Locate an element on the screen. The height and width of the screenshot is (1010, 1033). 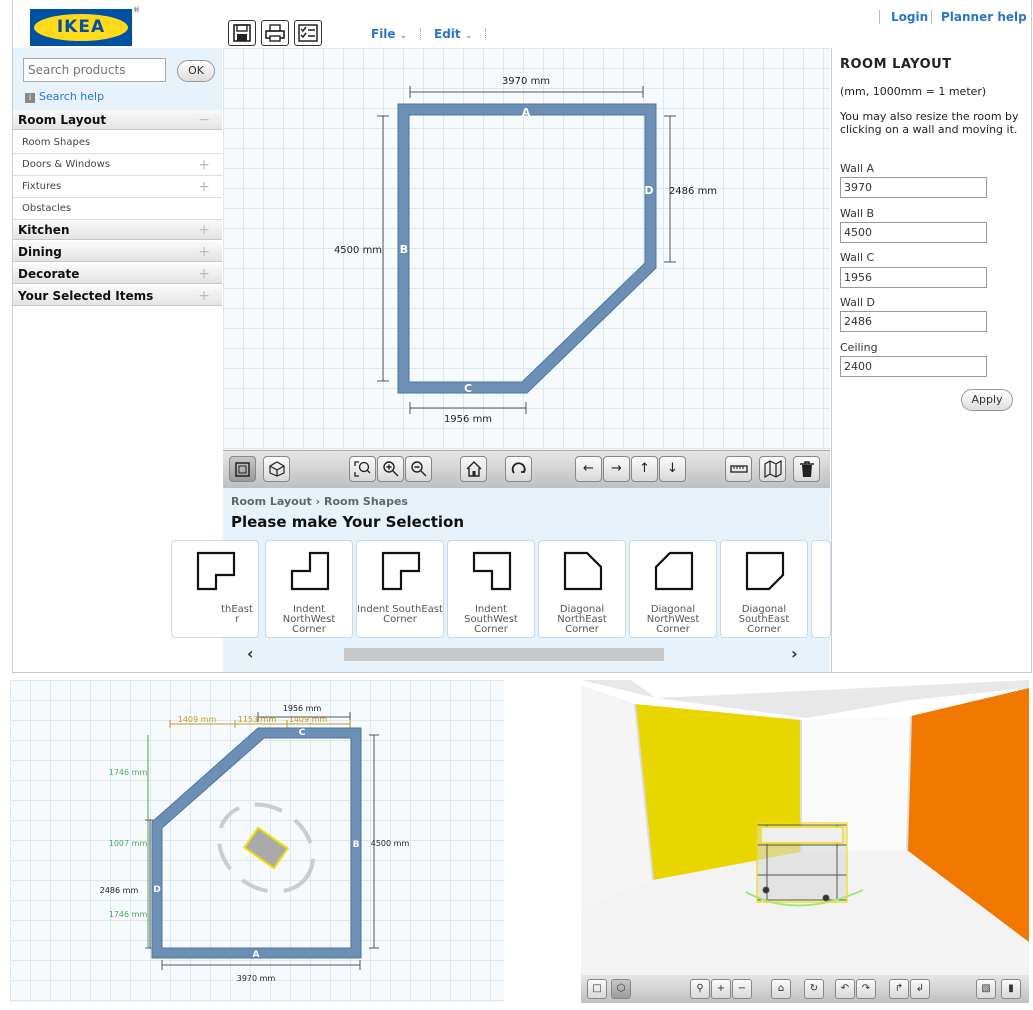
3d-view-icon: ⬡ is located at coordinates (621, 989).